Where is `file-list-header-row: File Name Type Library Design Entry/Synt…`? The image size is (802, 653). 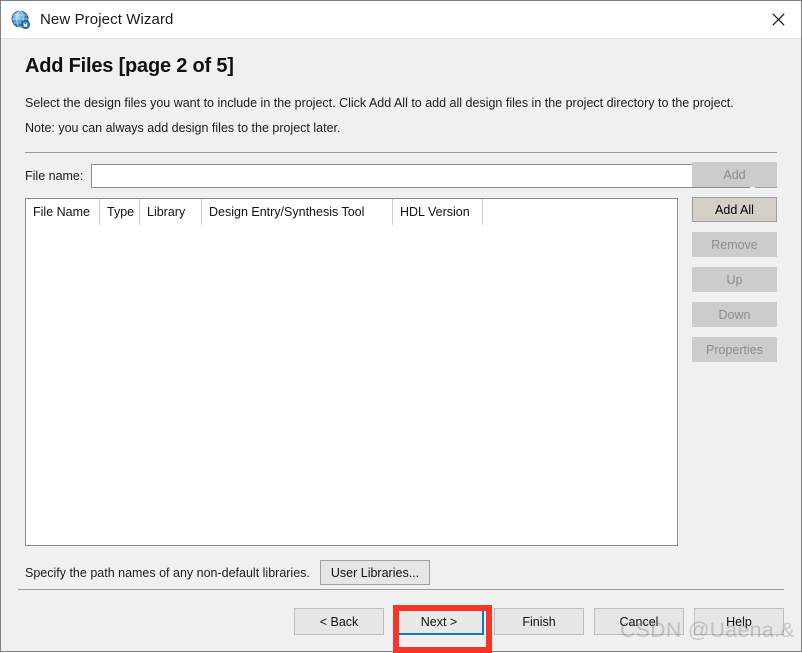 file-list-header-row: File Name Type Library Design Entry/Synt… is located at coordinates (351, 212).